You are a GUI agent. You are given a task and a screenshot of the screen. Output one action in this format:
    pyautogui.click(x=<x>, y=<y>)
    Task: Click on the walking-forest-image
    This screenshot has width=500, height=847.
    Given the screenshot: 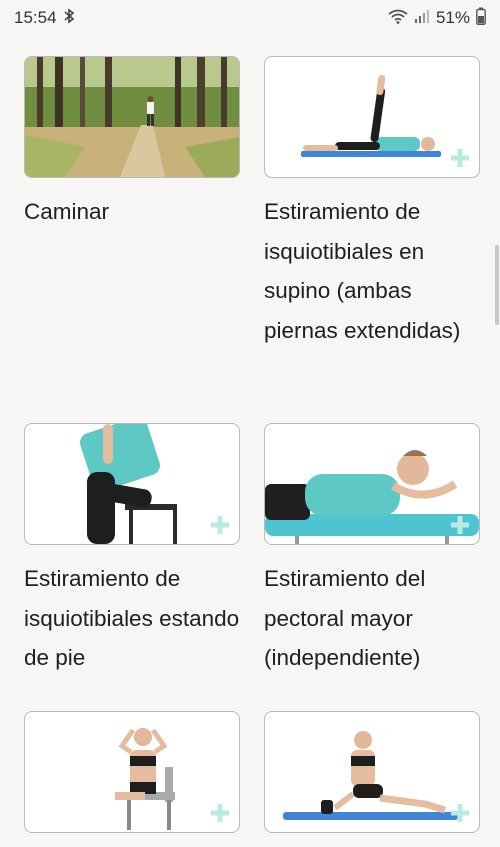 What is the action you would take?
    pyautogui.click(x=132, y=117)
    